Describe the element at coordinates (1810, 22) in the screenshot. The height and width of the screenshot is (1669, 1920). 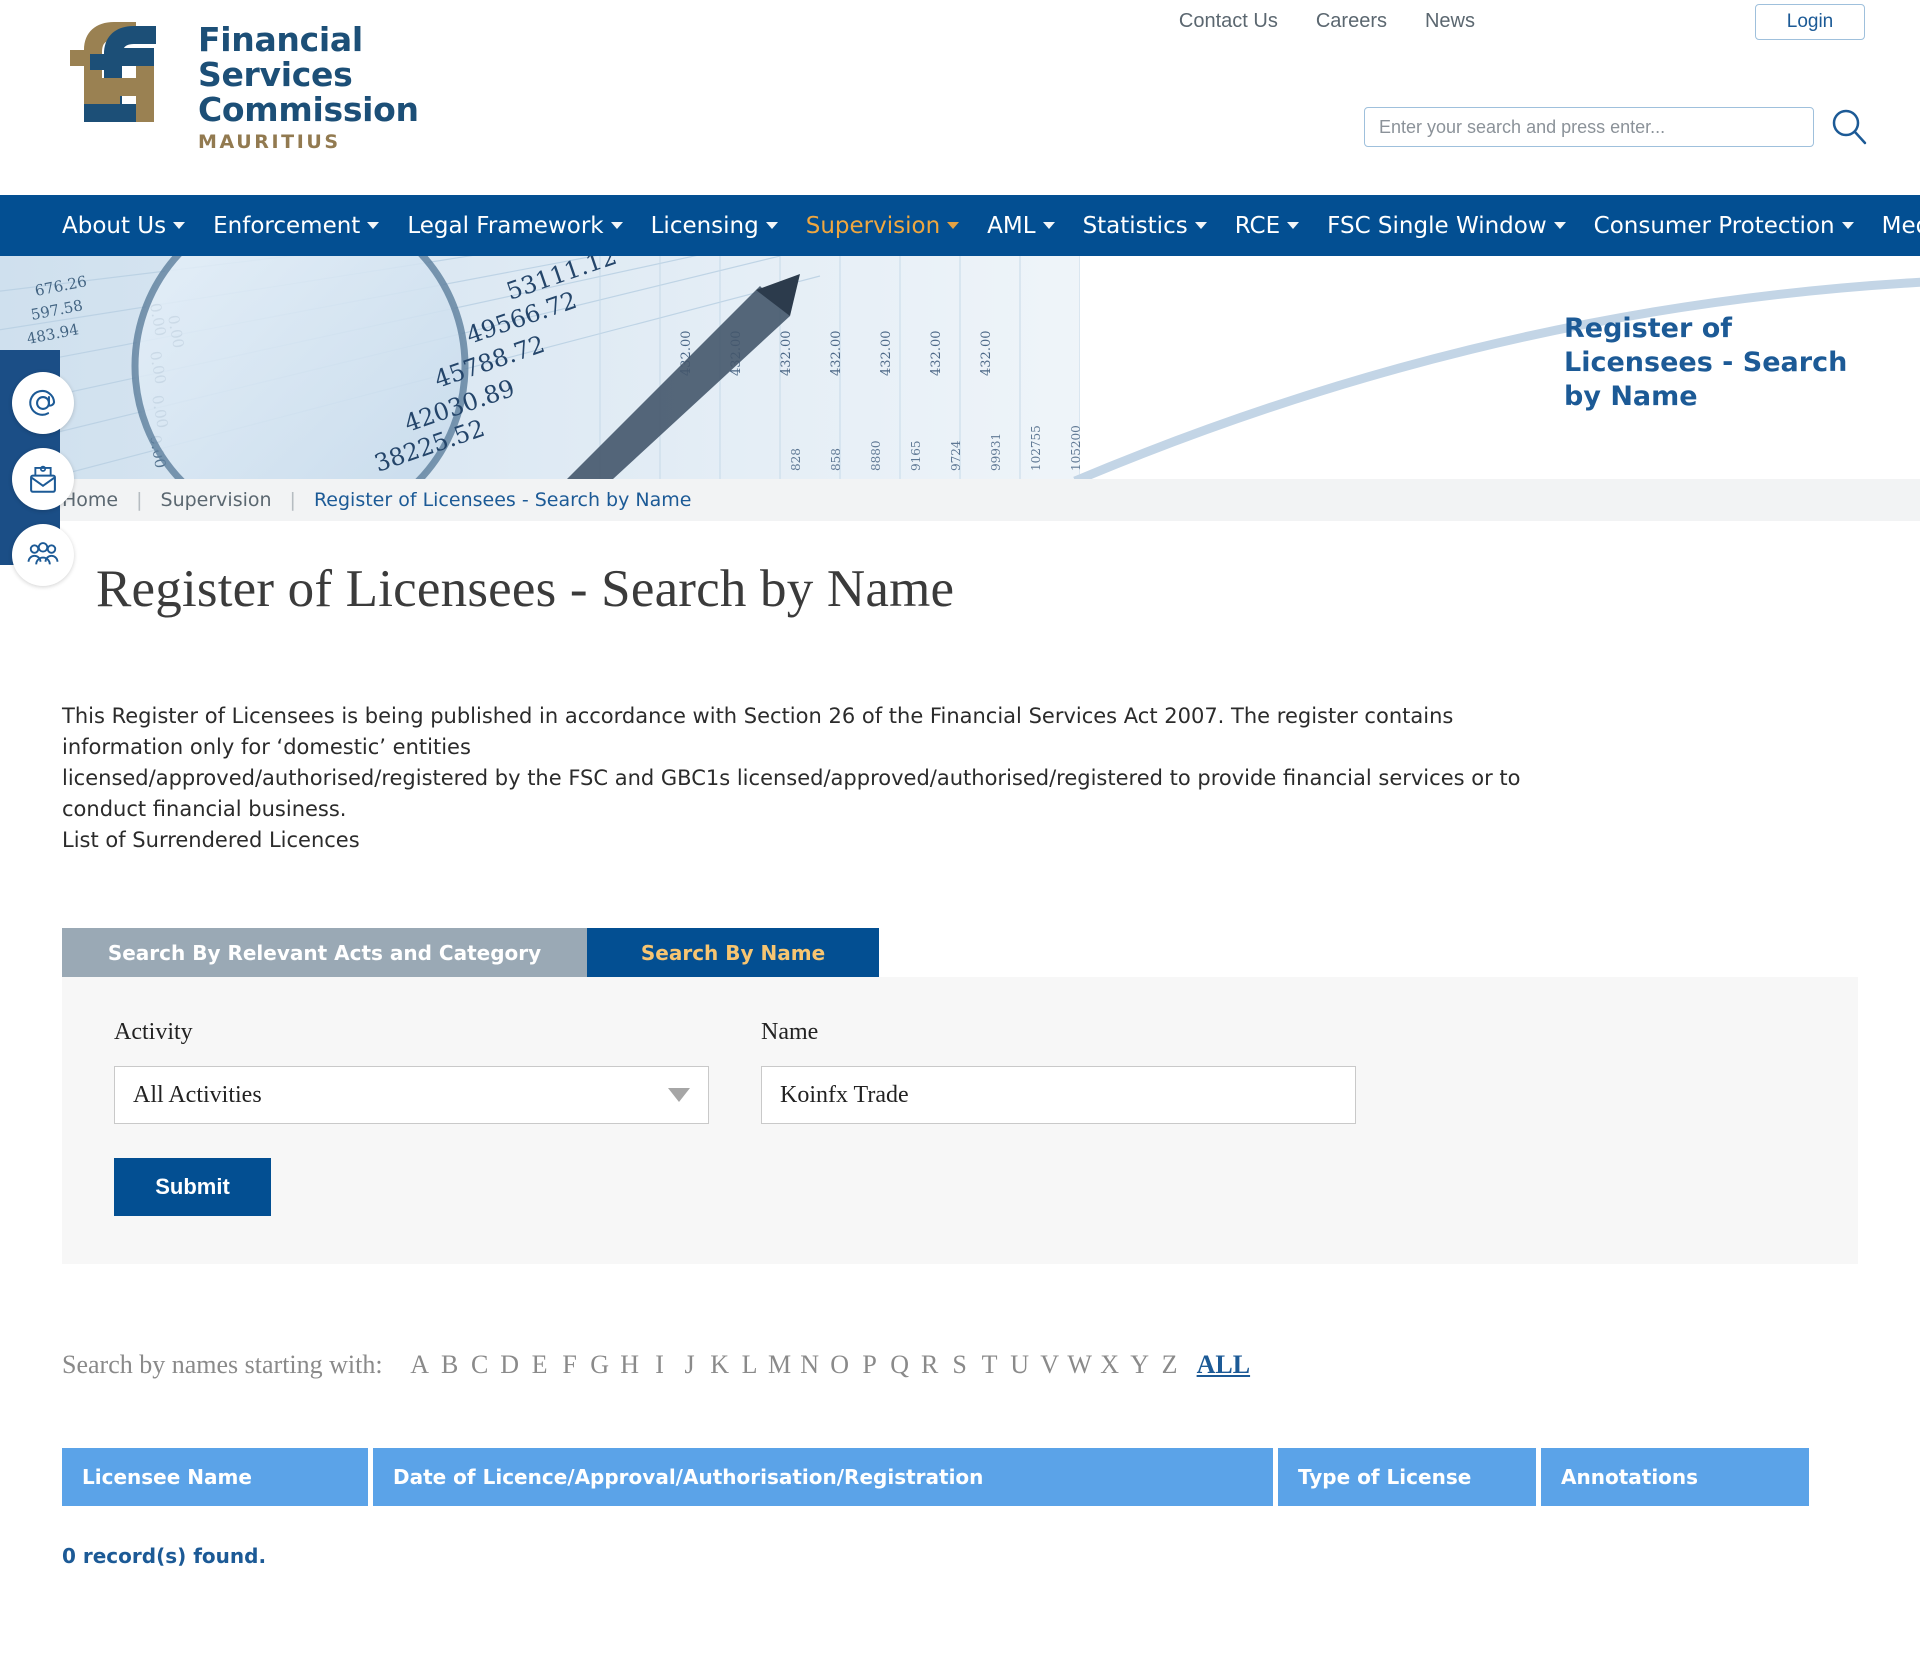
I see `login-button: Login` at that location.